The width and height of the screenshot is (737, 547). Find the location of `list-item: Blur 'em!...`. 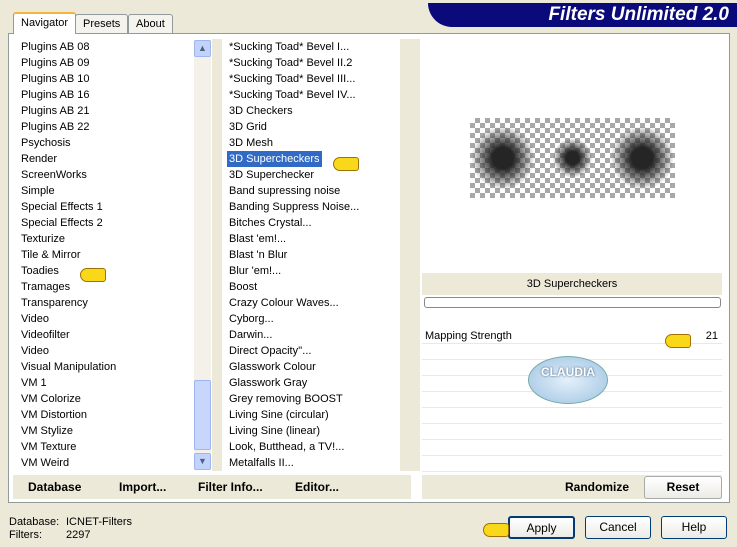

list-item: Blur 'em!... is located at coordinates (255, 271).